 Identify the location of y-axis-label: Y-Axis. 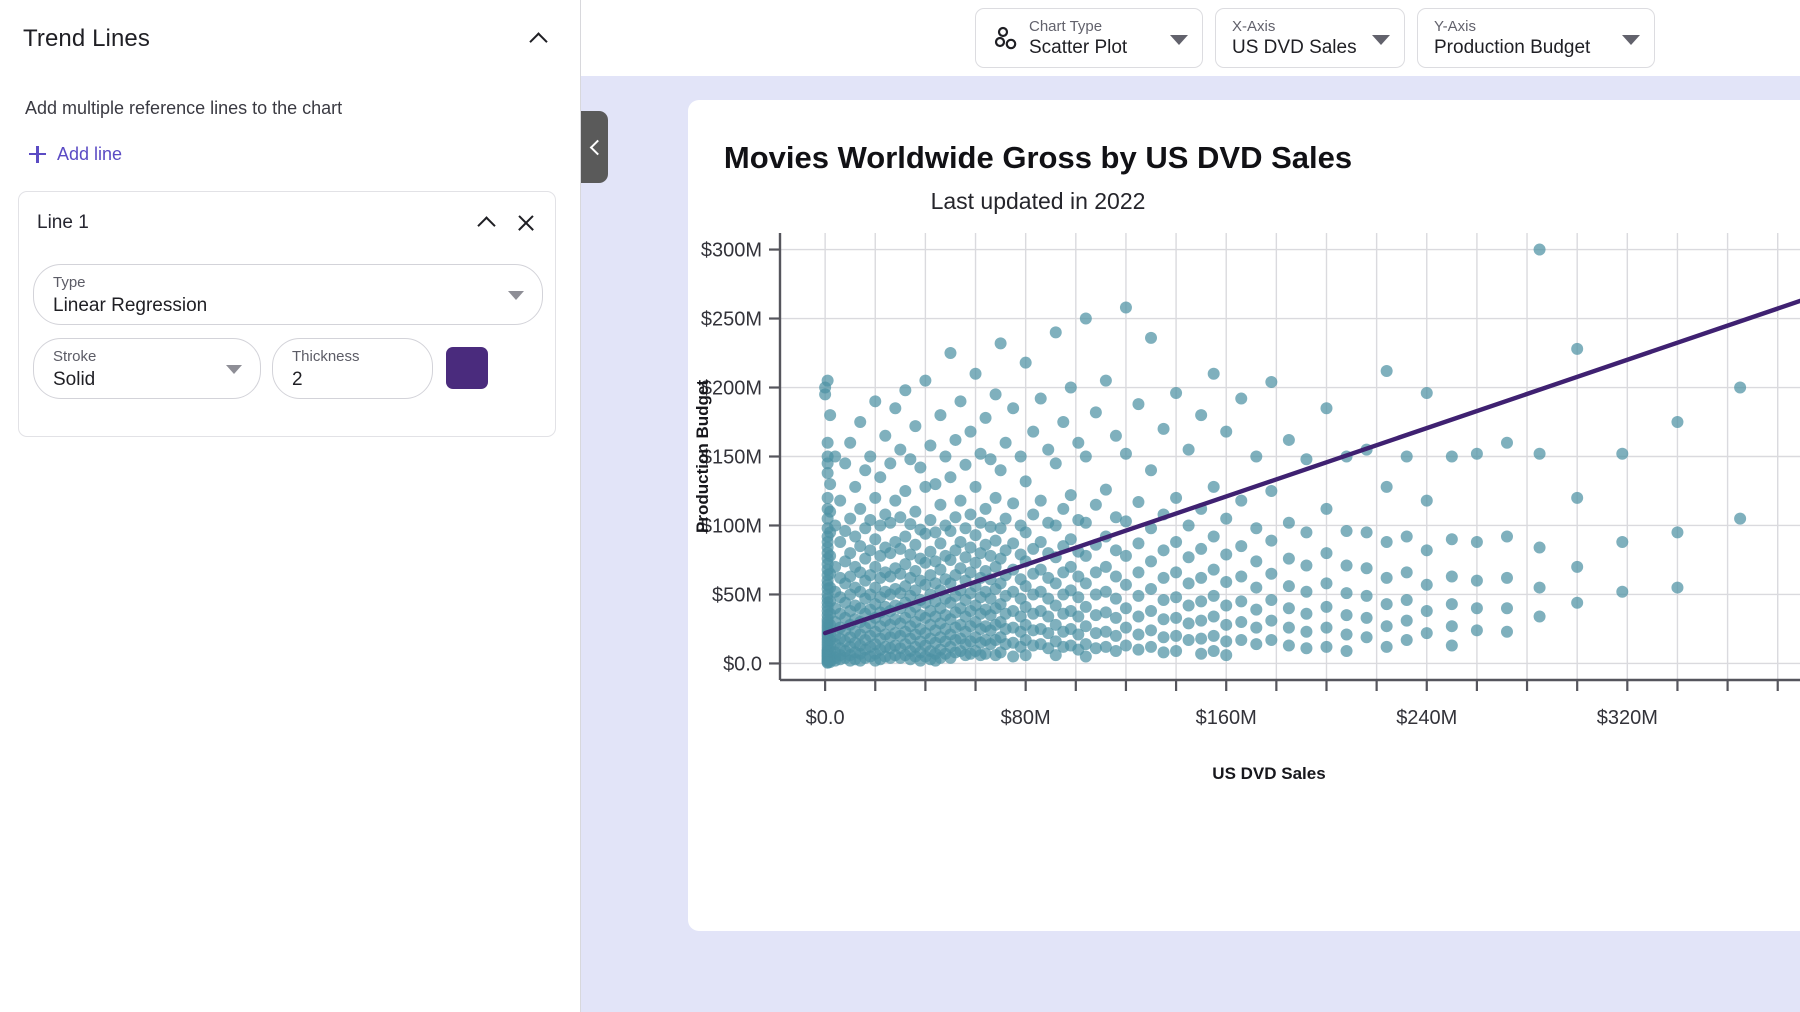
(1455, 26).